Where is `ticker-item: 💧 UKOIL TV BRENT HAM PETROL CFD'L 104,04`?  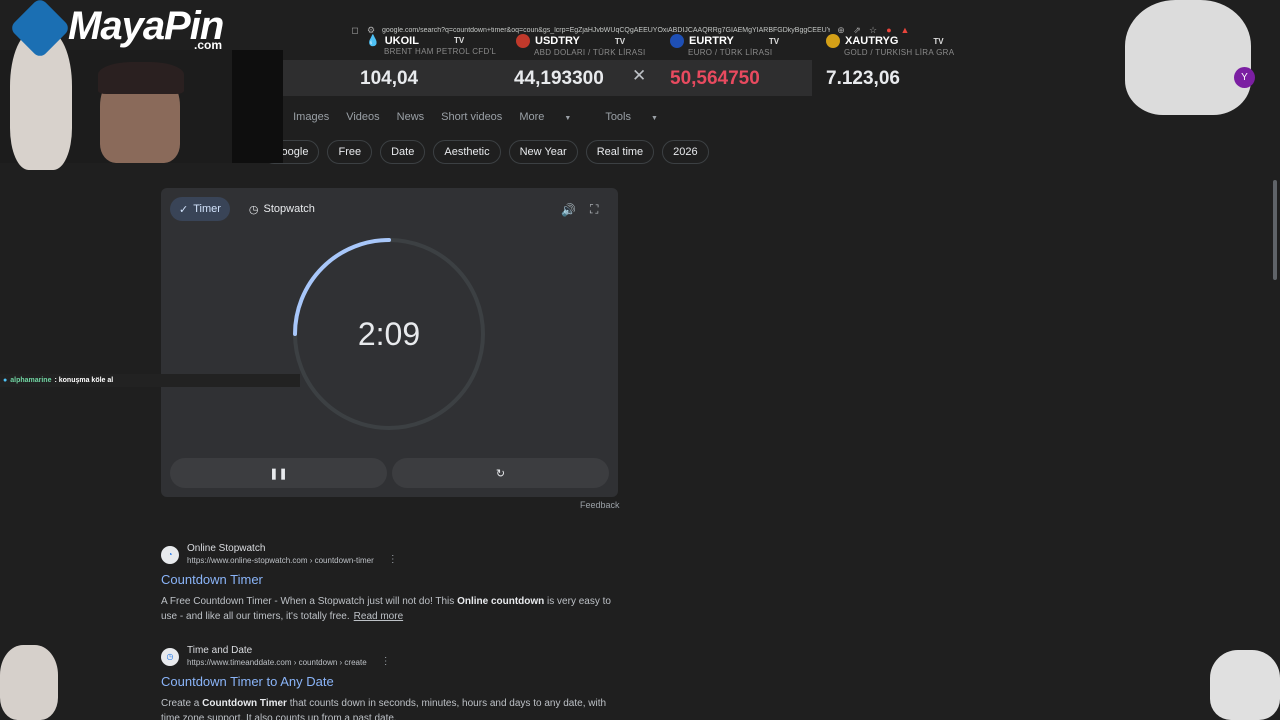 ticker-item: 💧 UKOIL TV BRENT HAM PETROL CFD'L 104,04 is located at coordinates (428, 62).